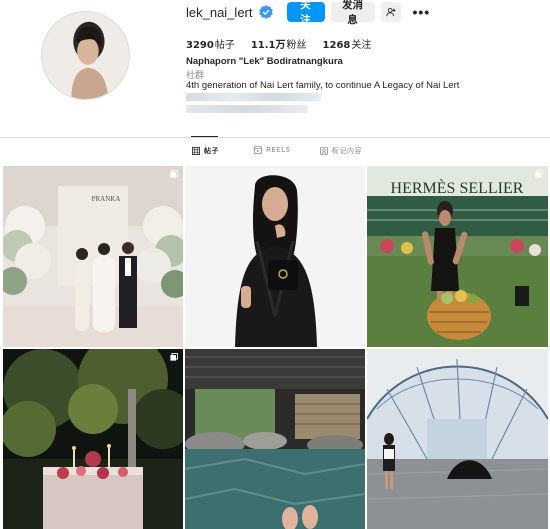 The width and height of the screenshot is (550, 529). I want to click on profile-avatar, so click(85, 55).